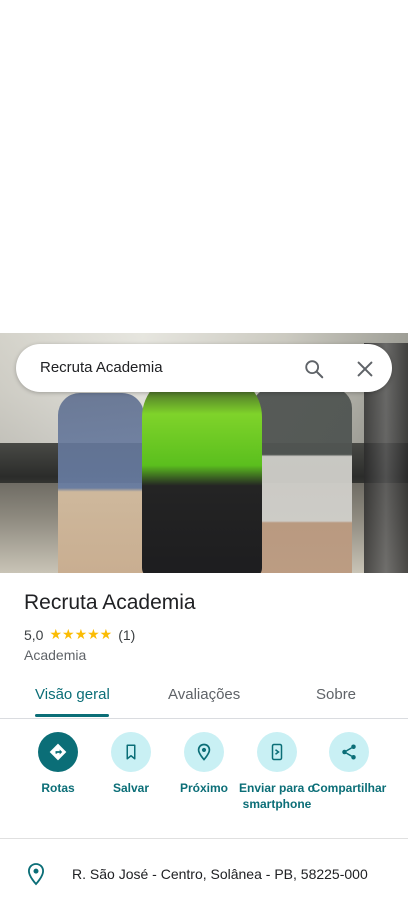  I want to click on save-label: Salvar, so click(131, 788).